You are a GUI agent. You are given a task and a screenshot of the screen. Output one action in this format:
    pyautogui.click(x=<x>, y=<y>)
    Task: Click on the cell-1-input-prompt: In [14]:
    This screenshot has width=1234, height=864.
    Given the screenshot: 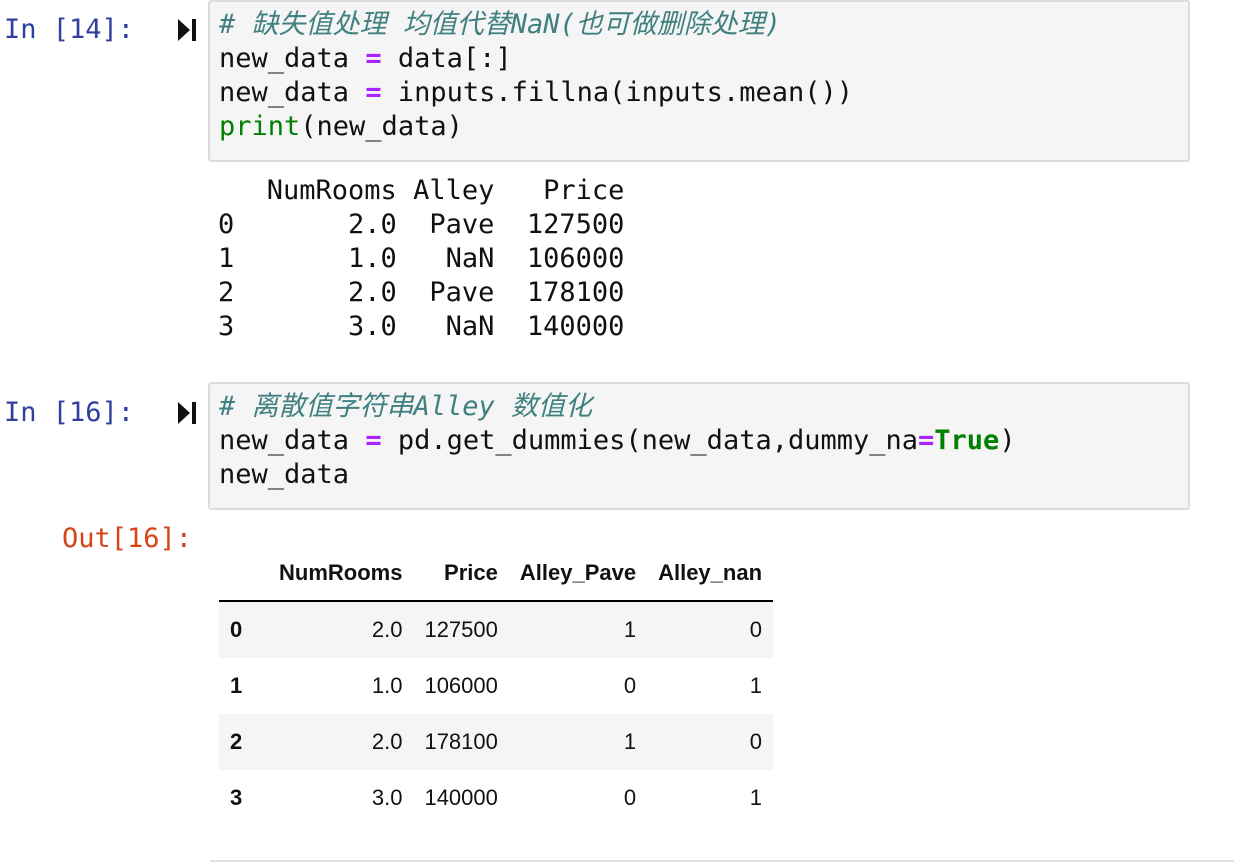 What is the action you would take?
    pyautogui.click(x=69, y=29)
    